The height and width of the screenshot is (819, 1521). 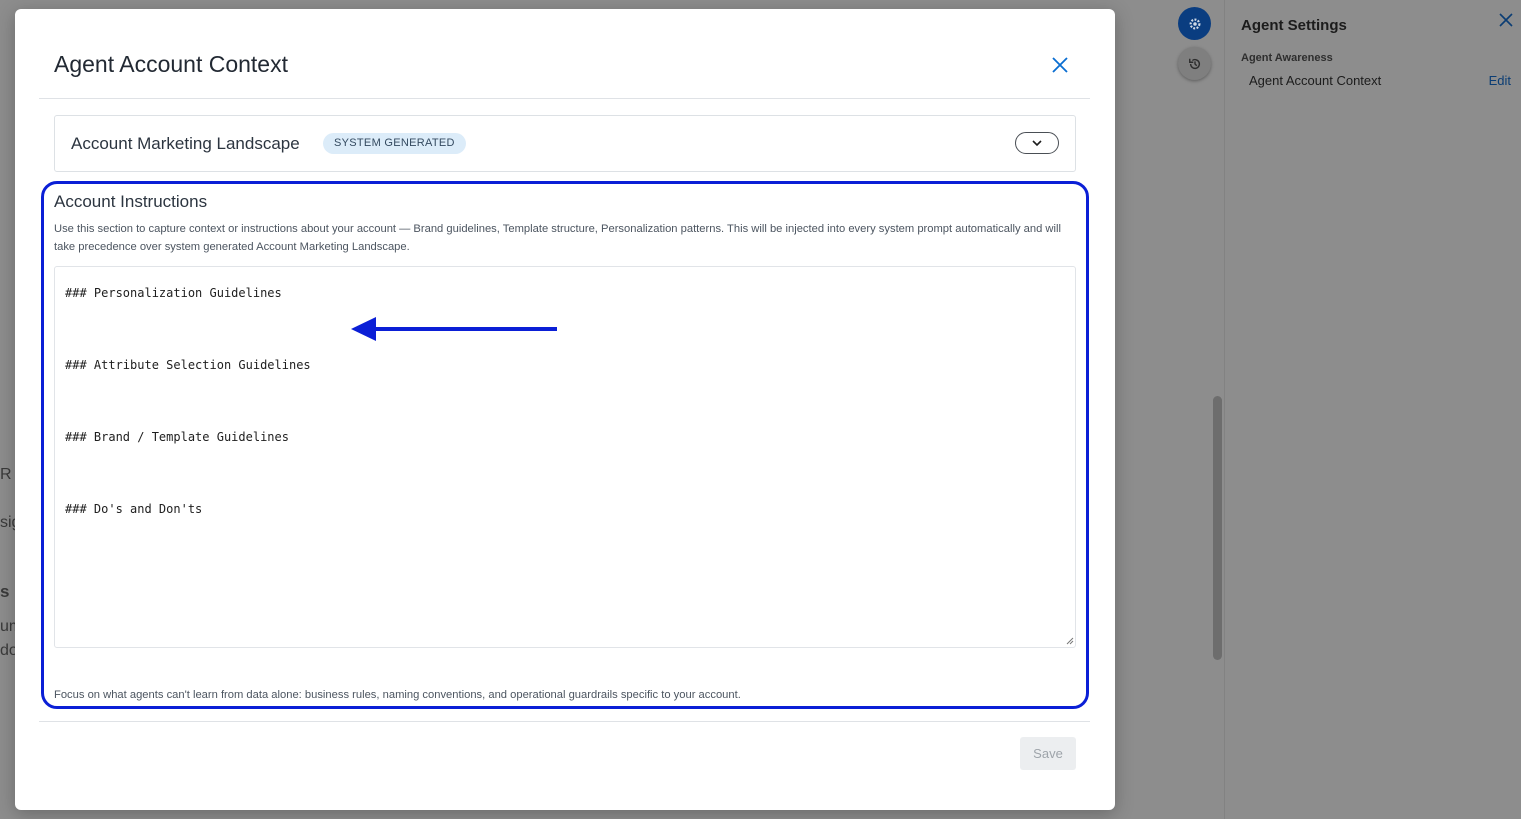 What do you see at coordinates (6, 474) in the screenshot?
I see `background-text-fragment: R` at bounding box center [6, 474].